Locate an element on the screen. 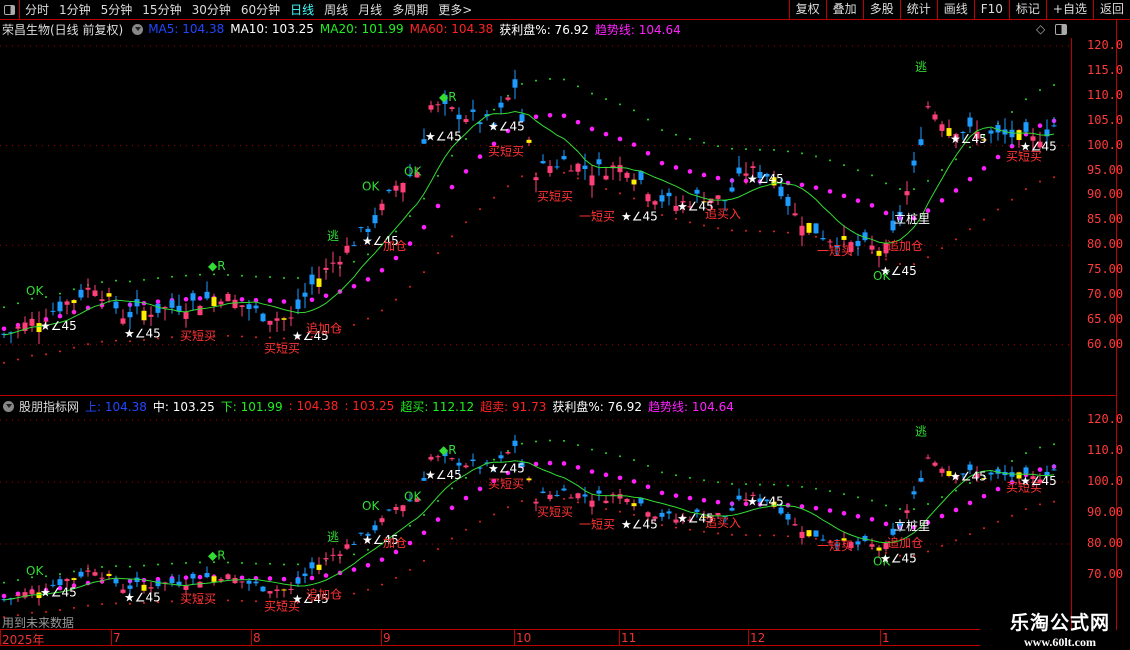  toolbar-button: 返回 is located at coordinates (1111, 10).